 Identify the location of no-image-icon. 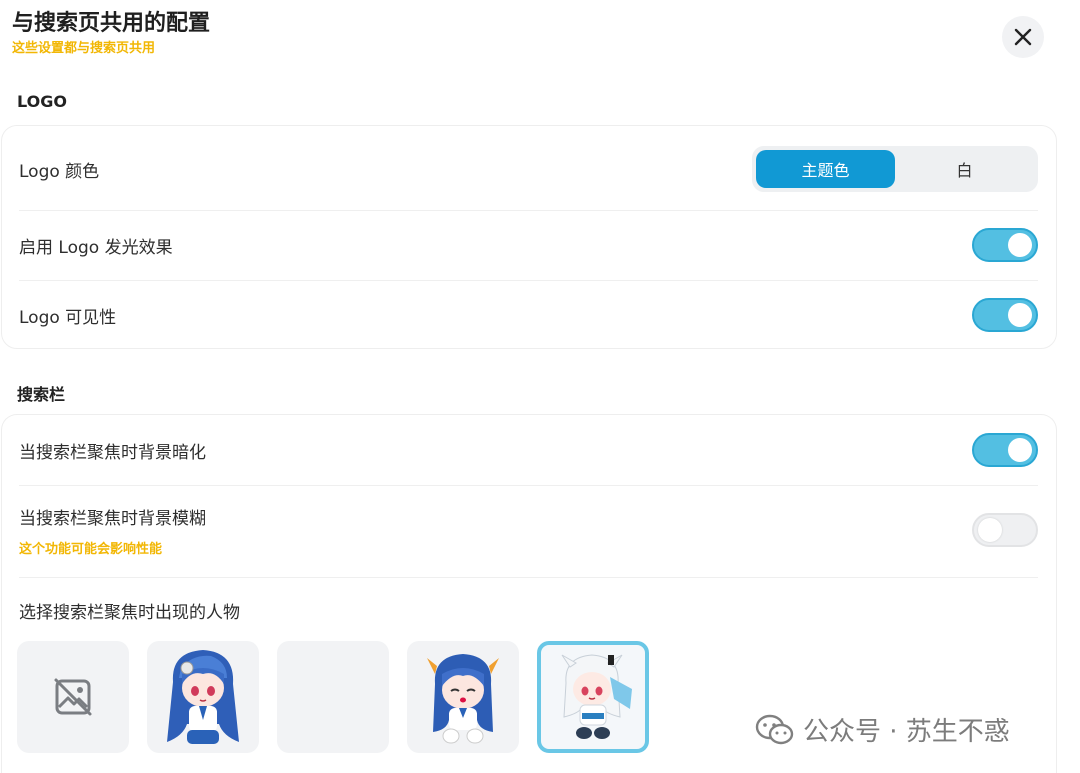
(73, 697).